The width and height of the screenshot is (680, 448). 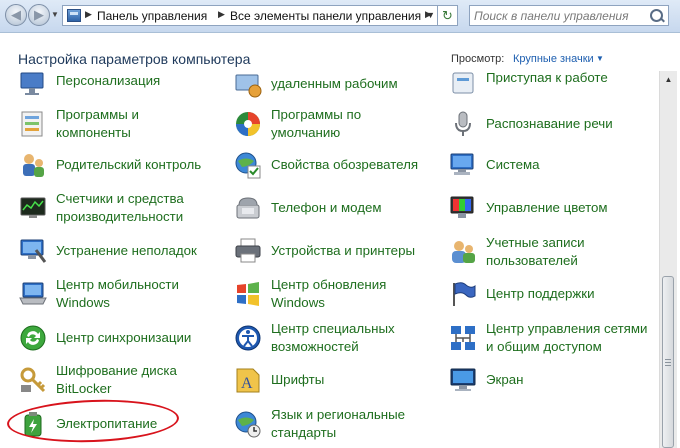 I want to click on ease-of-access-icon, so click(x=248, y=338).